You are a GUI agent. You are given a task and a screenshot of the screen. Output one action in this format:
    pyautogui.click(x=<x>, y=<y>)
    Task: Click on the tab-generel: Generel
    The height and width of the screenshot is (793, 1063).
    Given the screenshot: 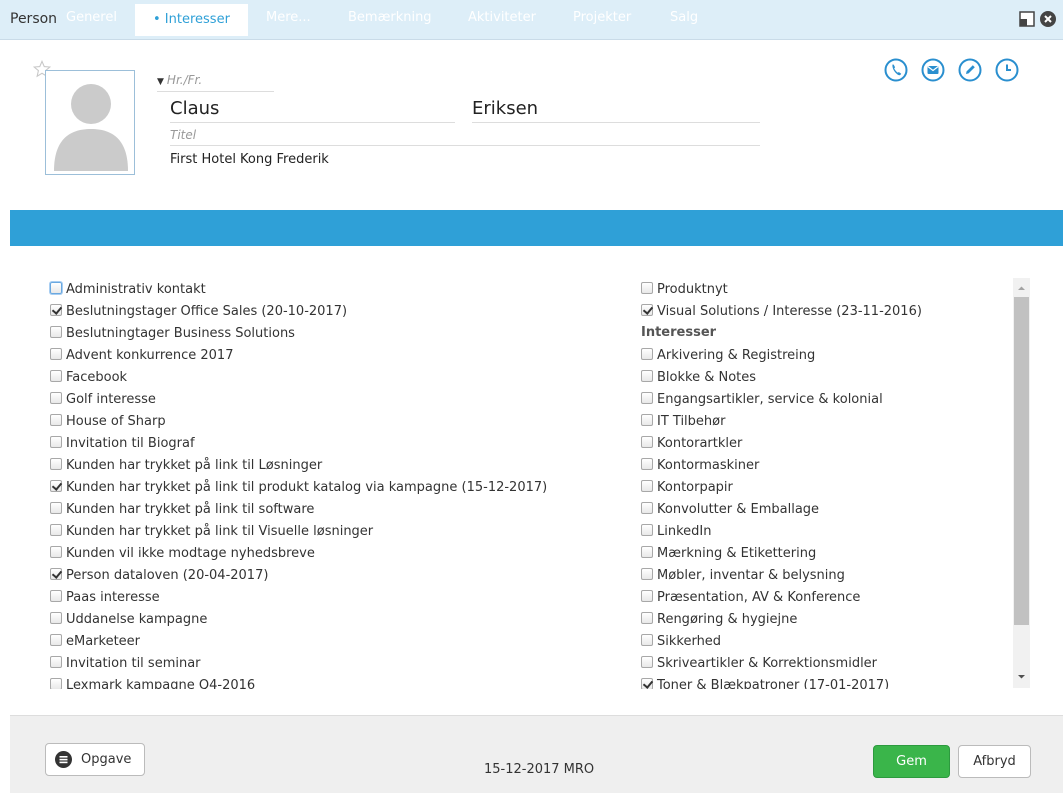 What is the action you would take?
    pyautogui.click(x=91, y=18)
    